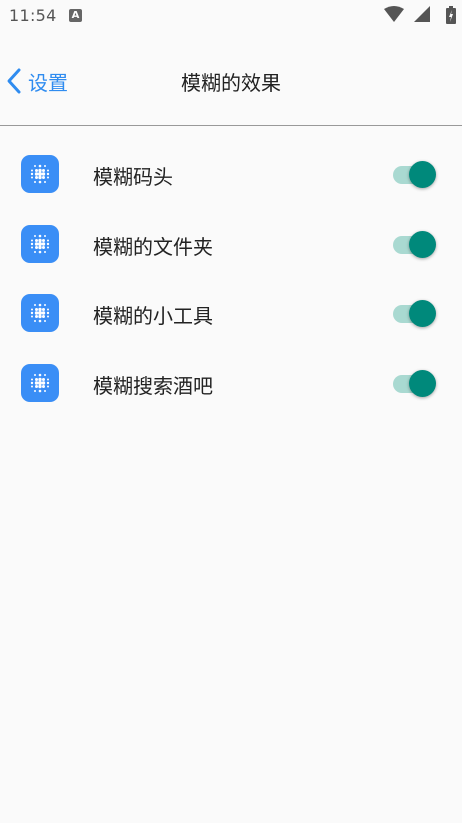 This screenshot has height=823, width=462. What do you see at coordinates (153, 316) in the screenshot?
I see `list-item-label: 模糊的小工具` at bounding box center [153, 316].